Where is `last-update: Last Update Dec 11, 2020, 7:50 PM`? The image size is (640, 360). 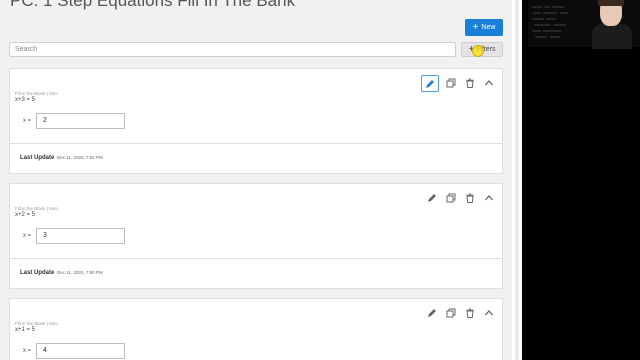
last-update: Last Update Dec 11, 2020, 7:50 PM is located at coordinates (61, 273).